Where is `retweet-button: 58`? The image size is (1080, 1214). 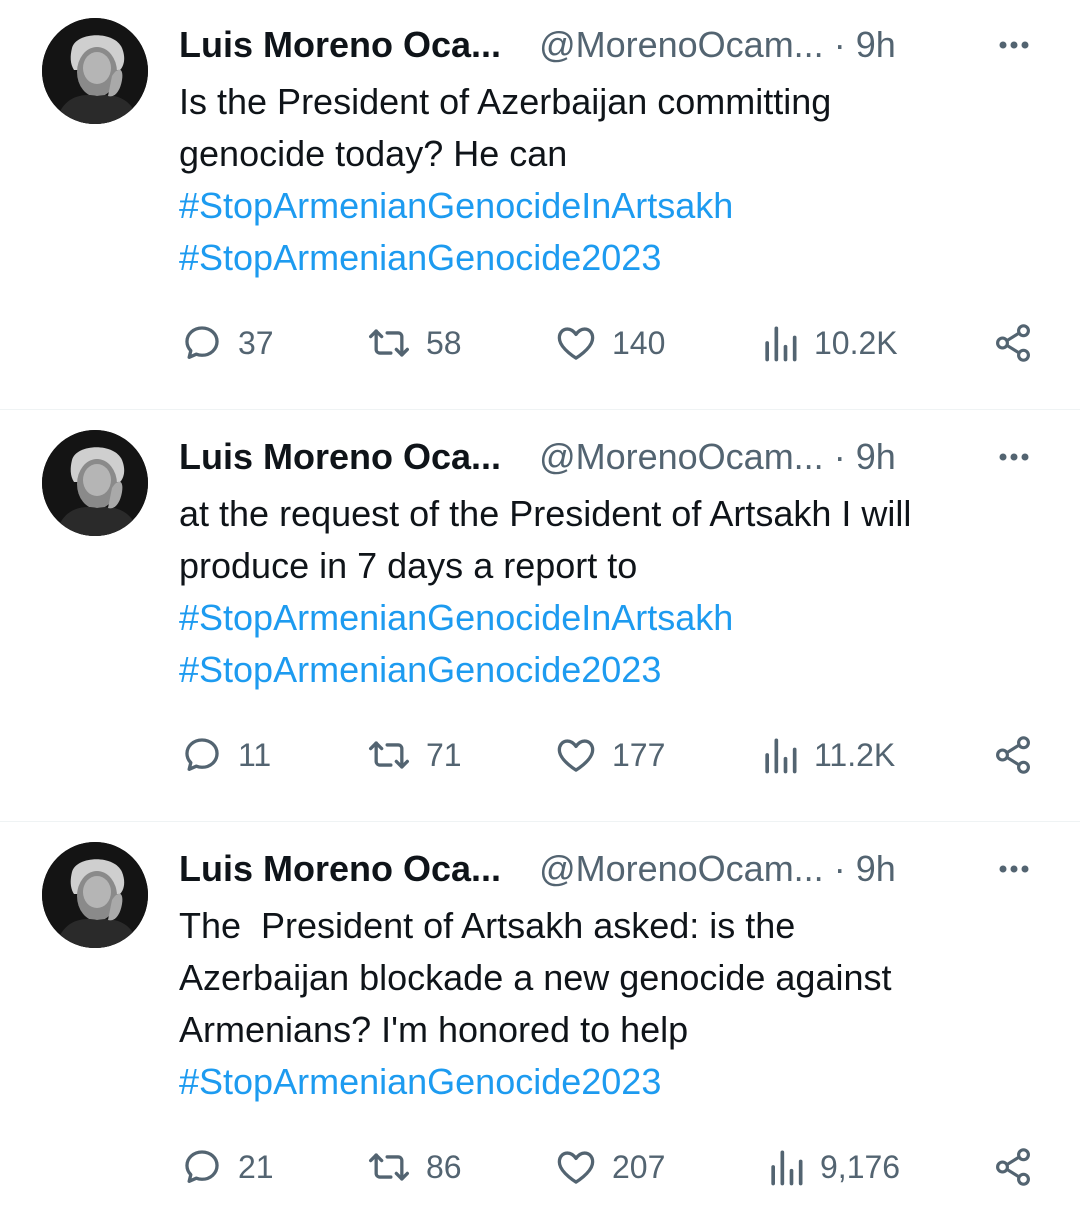 retweet-button: 58 is located at coordinates (414, 343).